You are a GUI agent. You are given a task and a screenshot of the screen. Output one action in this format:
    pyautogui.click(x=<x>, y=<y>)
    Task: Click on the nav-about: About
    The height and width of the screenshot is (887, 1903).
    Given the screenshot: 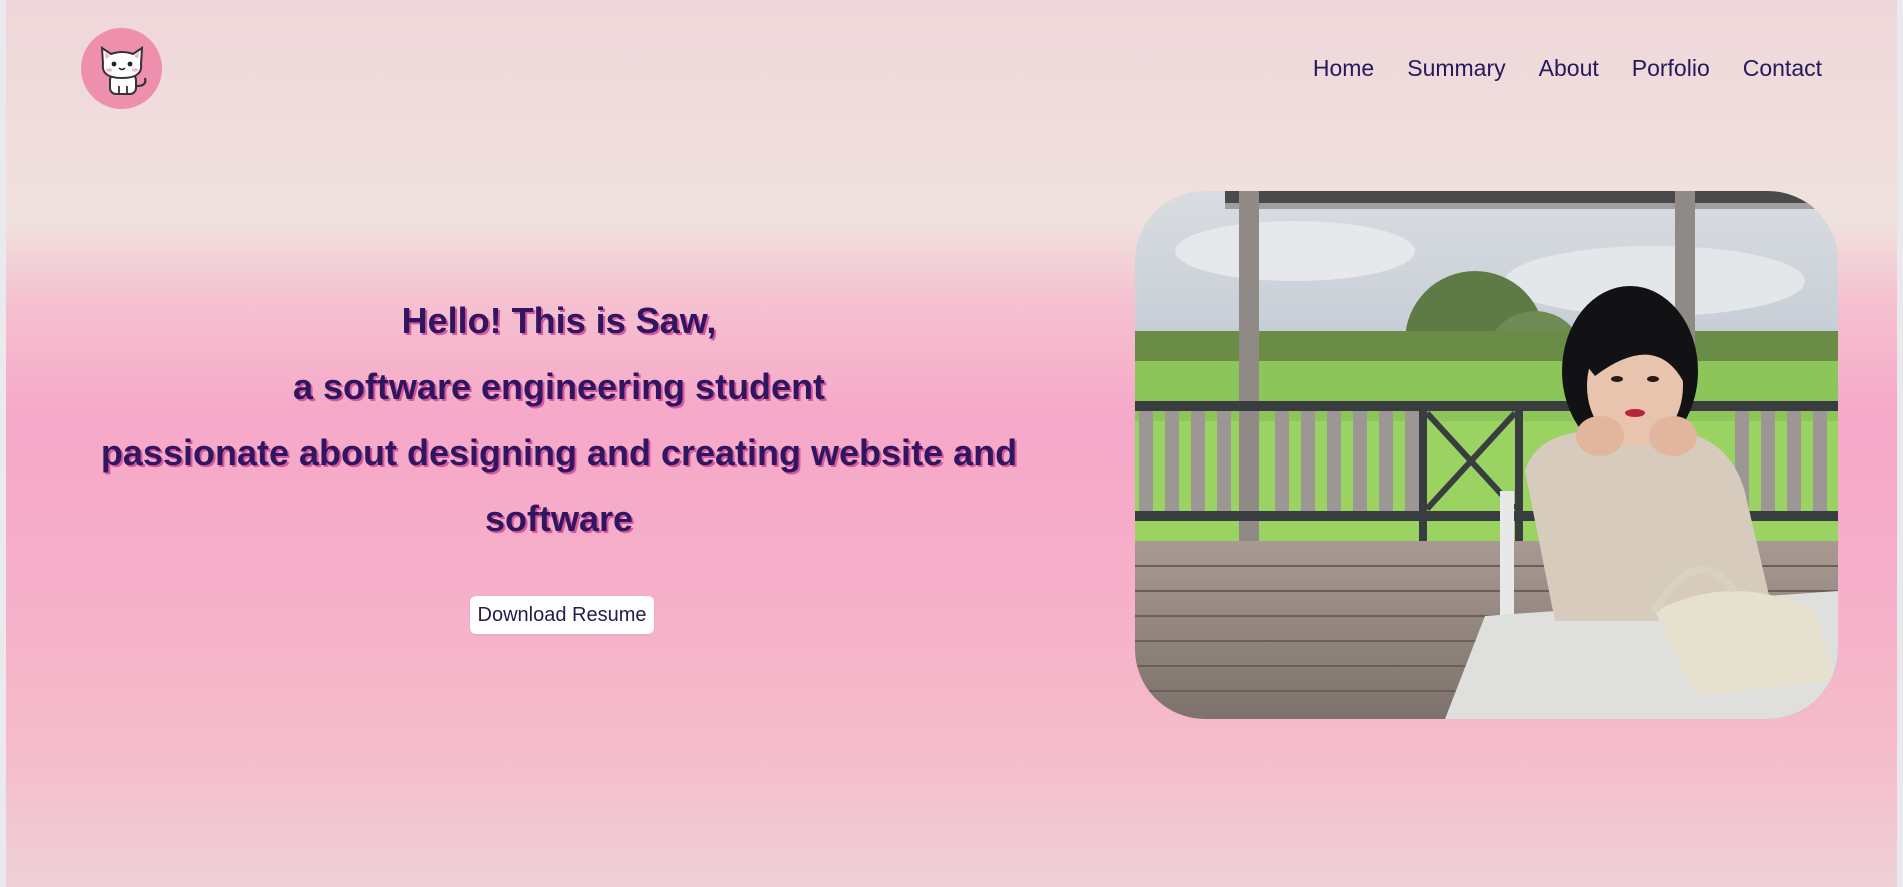 What is the action you would take?
    pyautogui.click(x=1569, y=68)
    